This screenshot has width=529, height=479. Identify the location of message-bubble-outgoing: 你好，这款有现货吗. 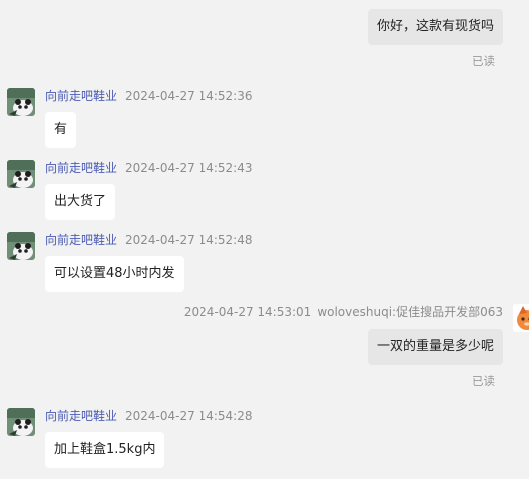
(435, 27).